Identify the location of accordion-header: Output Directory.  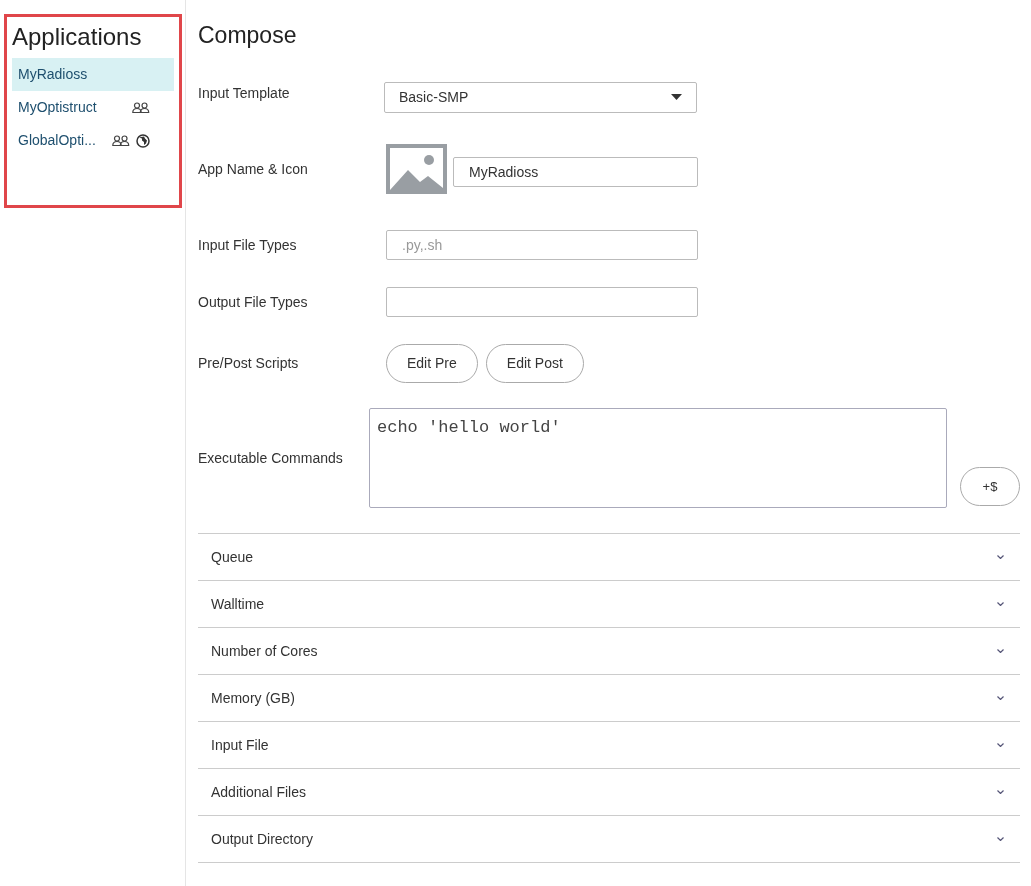
(609, 839).